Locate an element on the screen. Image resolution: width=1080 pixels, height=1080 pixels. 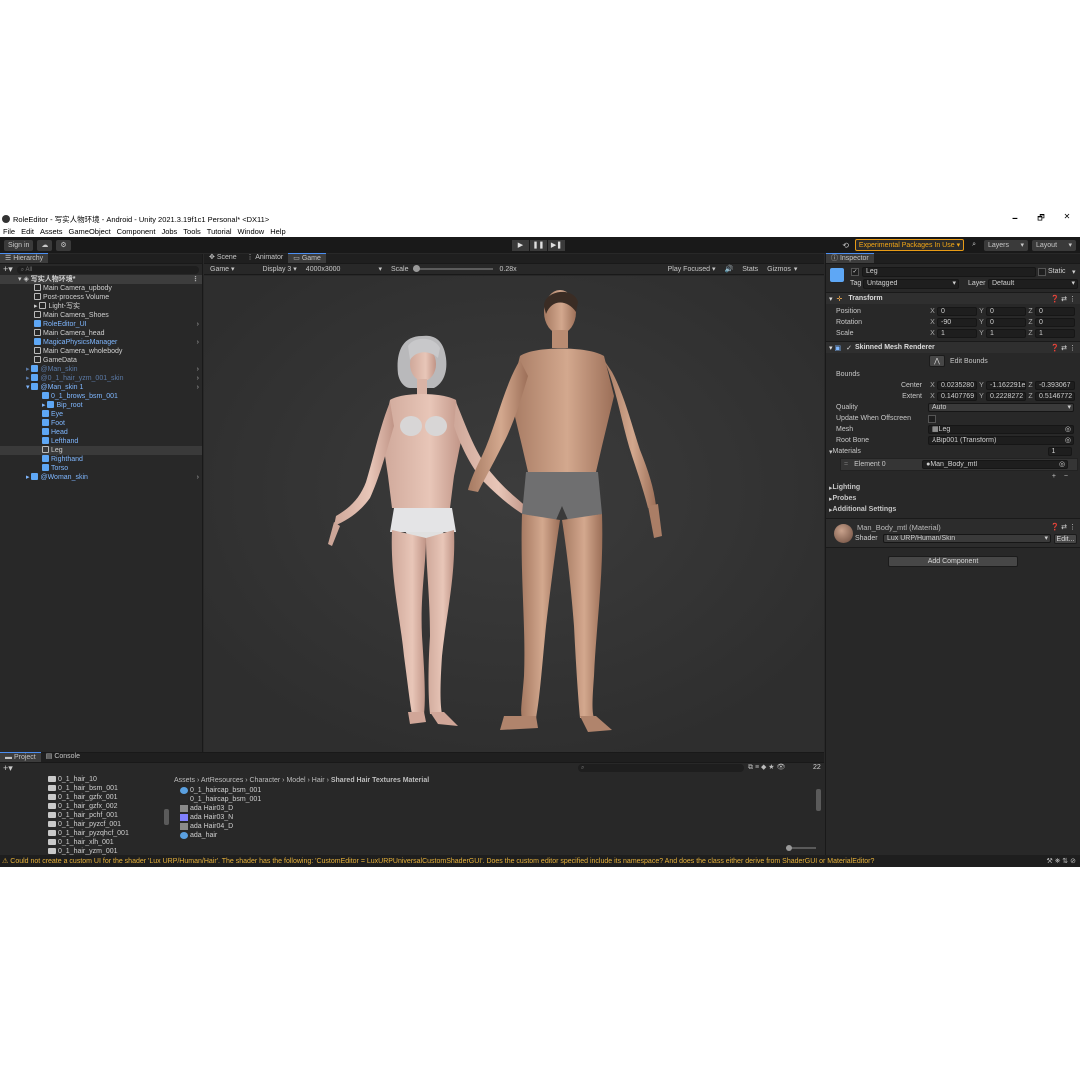
hierarchy-item: ▸ @0_1_hair_yzm_001_skin › is located at coordinates (101, 378).